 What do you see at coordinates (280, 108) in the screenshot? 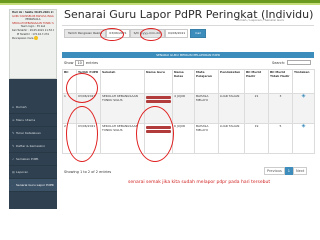
I see `cell-murid-tidak-hadir: 3` at bounding box center [280, 108].